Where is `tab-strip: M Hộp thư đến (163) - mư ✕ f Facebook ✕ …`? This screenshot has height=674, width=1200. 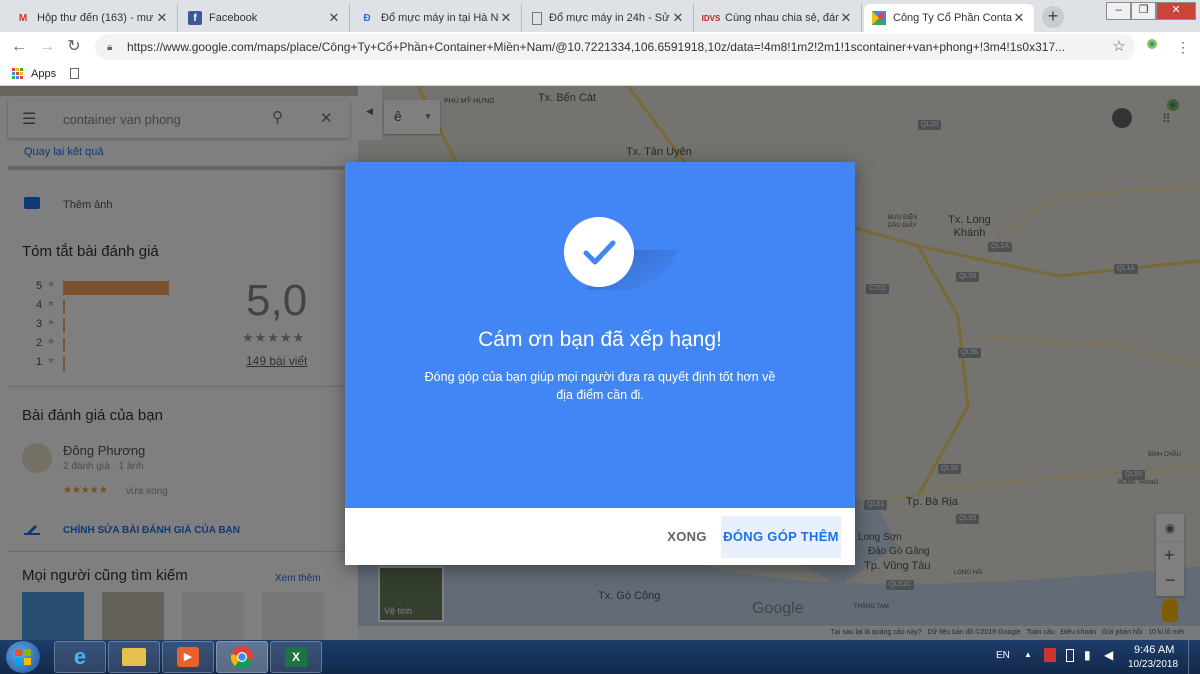
tab-strip: M Hộp thư đến (163) - mư ✕ f Facebook ✕ … is located at coordinates (600, 16).